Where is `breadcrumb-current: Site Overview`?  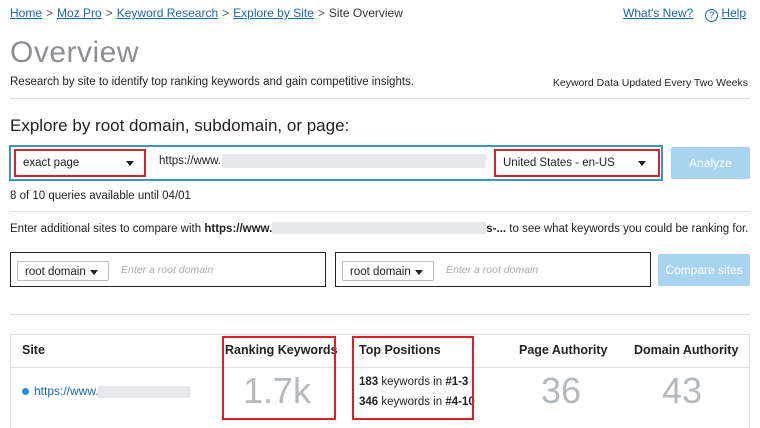 breadcrumb-current: Site Overview is located at coordinates (365, 13).